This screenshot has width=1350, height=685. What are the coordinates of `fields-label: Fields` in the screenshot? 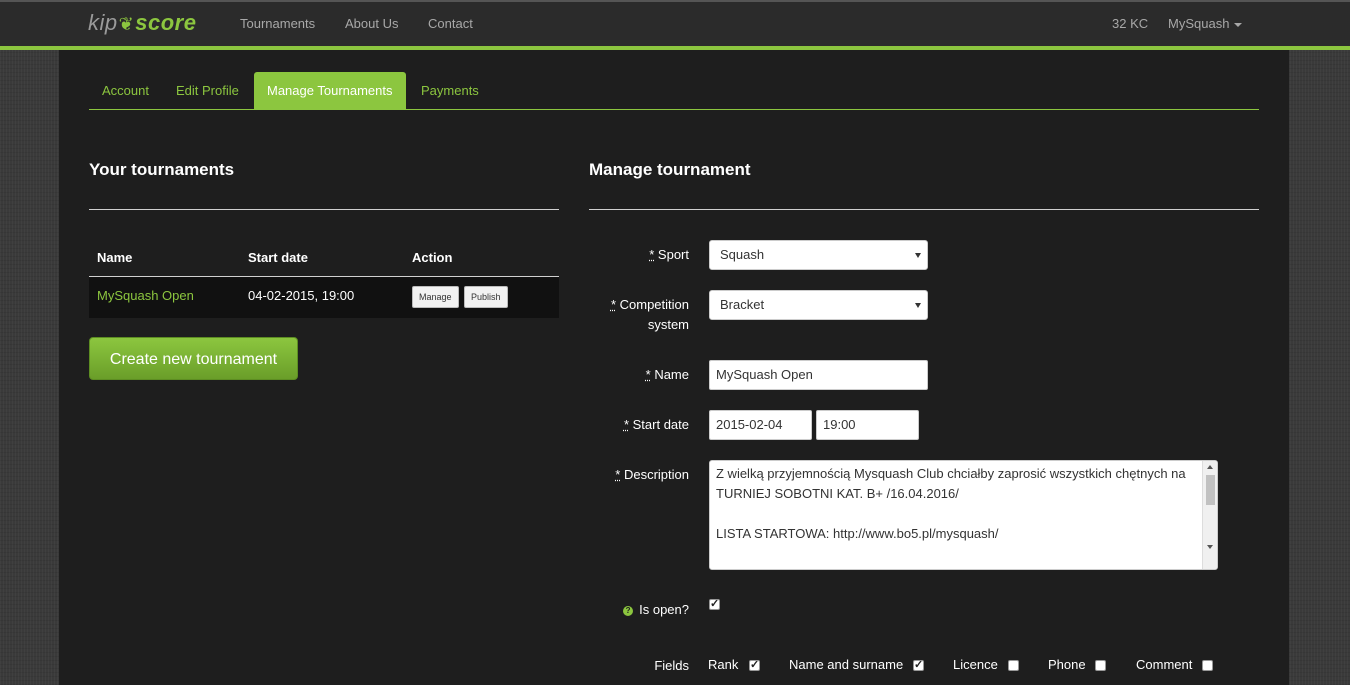 It's located at (671, 665).